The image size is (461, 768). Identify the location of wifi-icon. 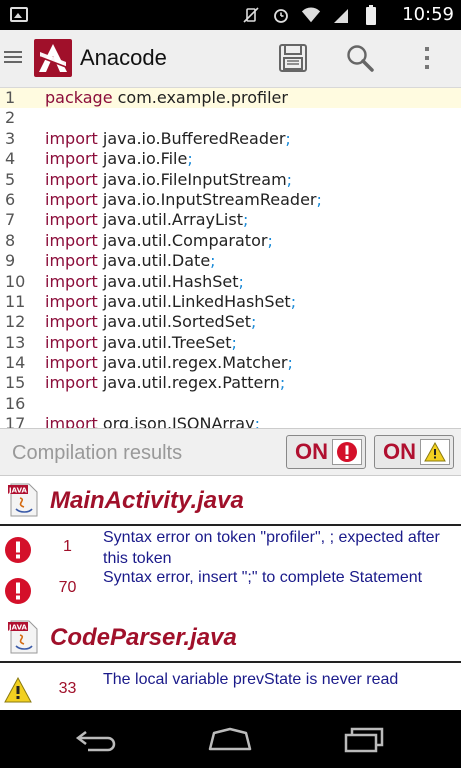
(311, 15).